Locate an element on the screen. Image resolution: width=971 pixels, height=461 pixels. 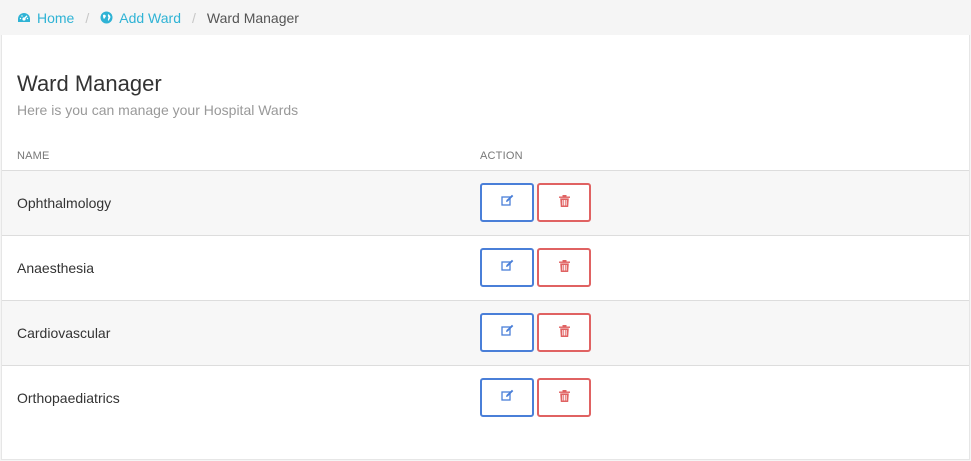
breadcrumb-item-current: Ward Manager is located at coordinates (252, 17).